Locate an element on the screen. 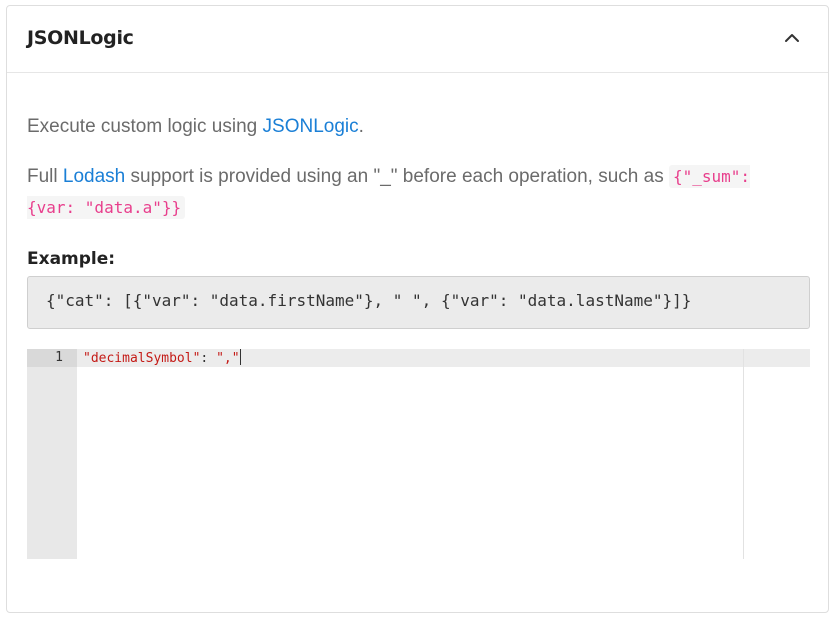  text-cursor is located at coordinates (240, 357).